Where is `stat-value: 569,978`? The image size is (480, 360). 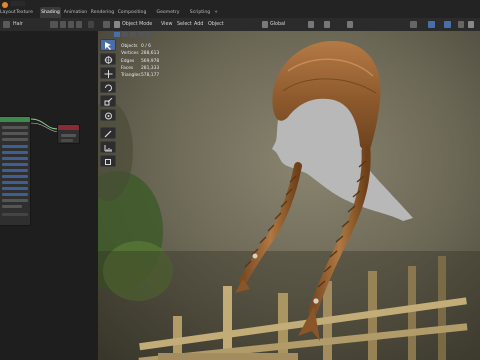 stat-value: 569,978 is located at coordinates (150, 61).